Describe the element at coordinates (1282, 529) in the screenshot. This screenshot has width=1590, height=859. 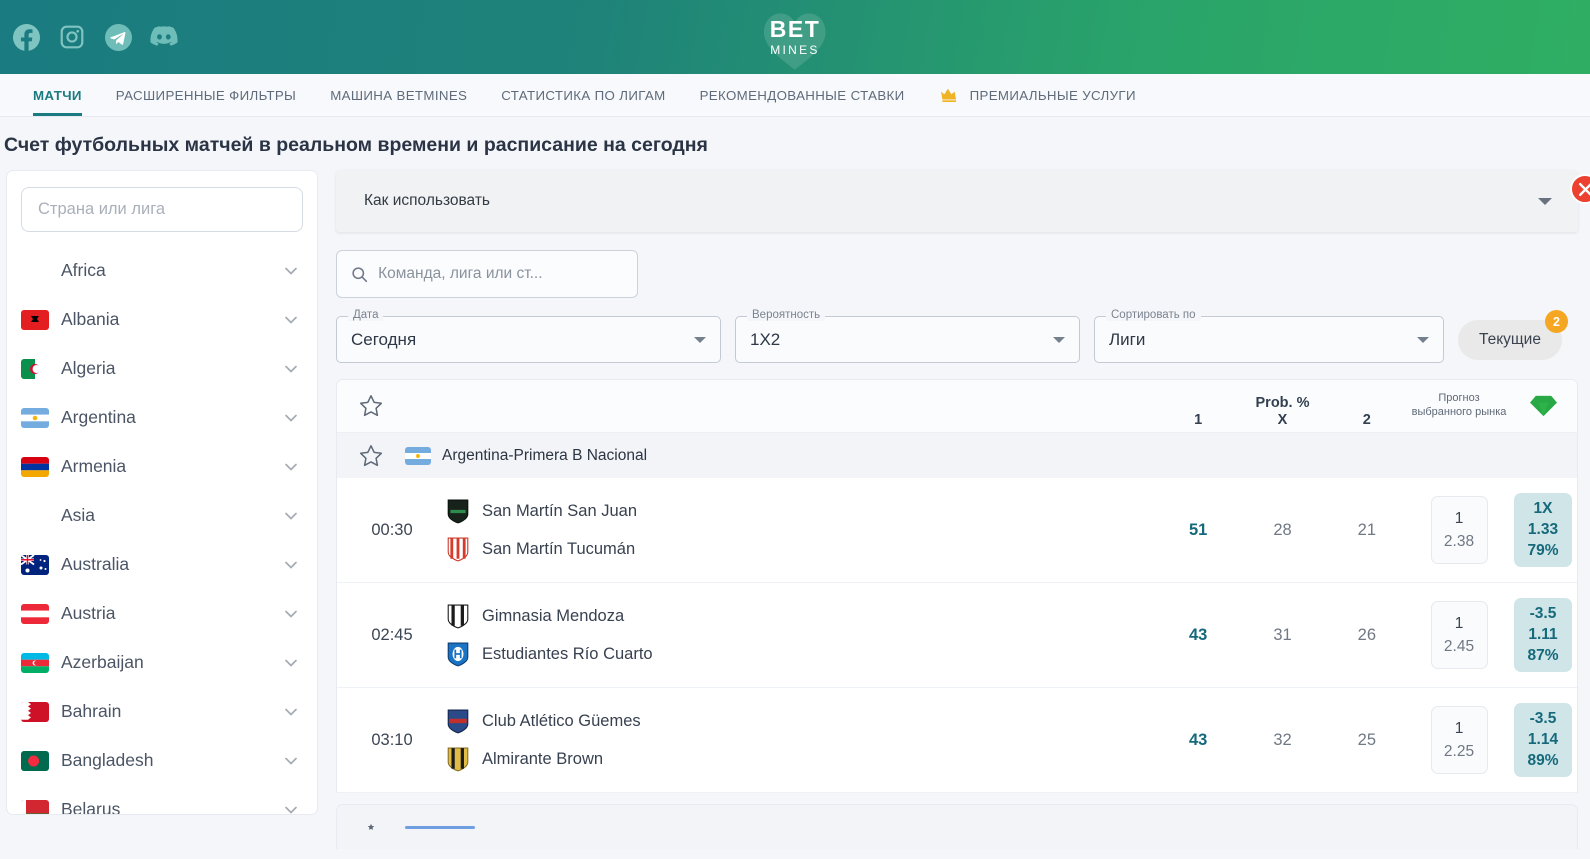
I see `prob-x-value: 28` at that location.